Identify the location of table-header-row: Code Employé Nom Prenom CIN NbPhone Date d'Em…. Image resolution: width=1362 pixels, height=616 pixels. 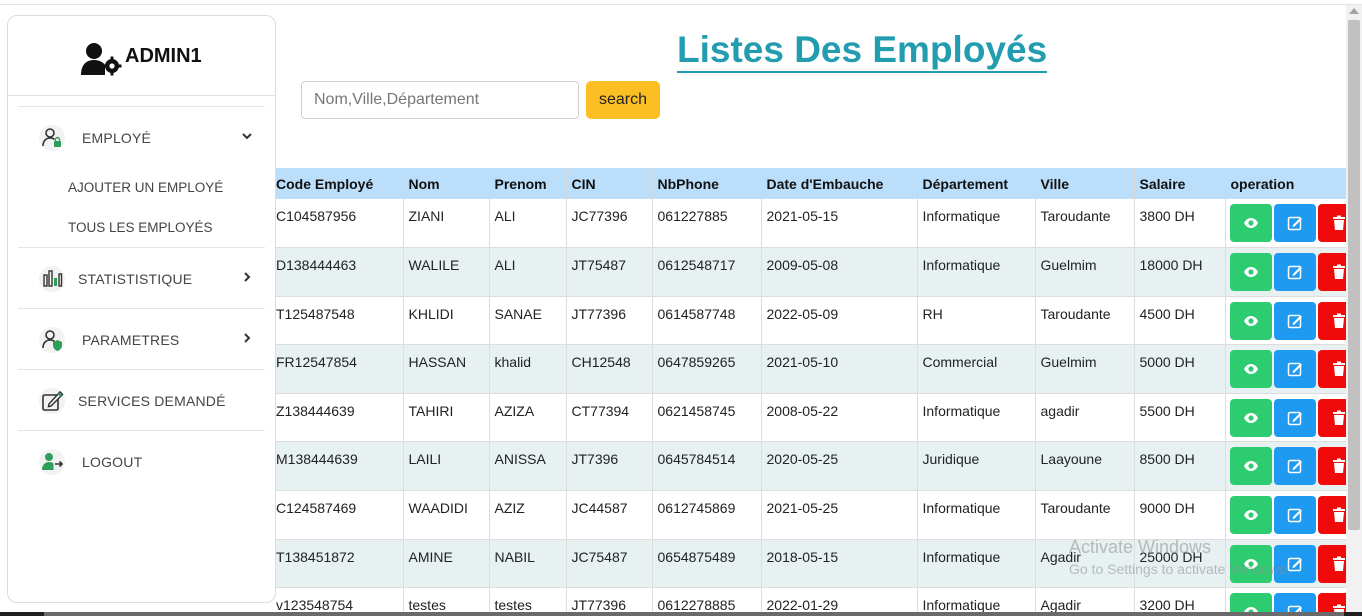
(811, 183).